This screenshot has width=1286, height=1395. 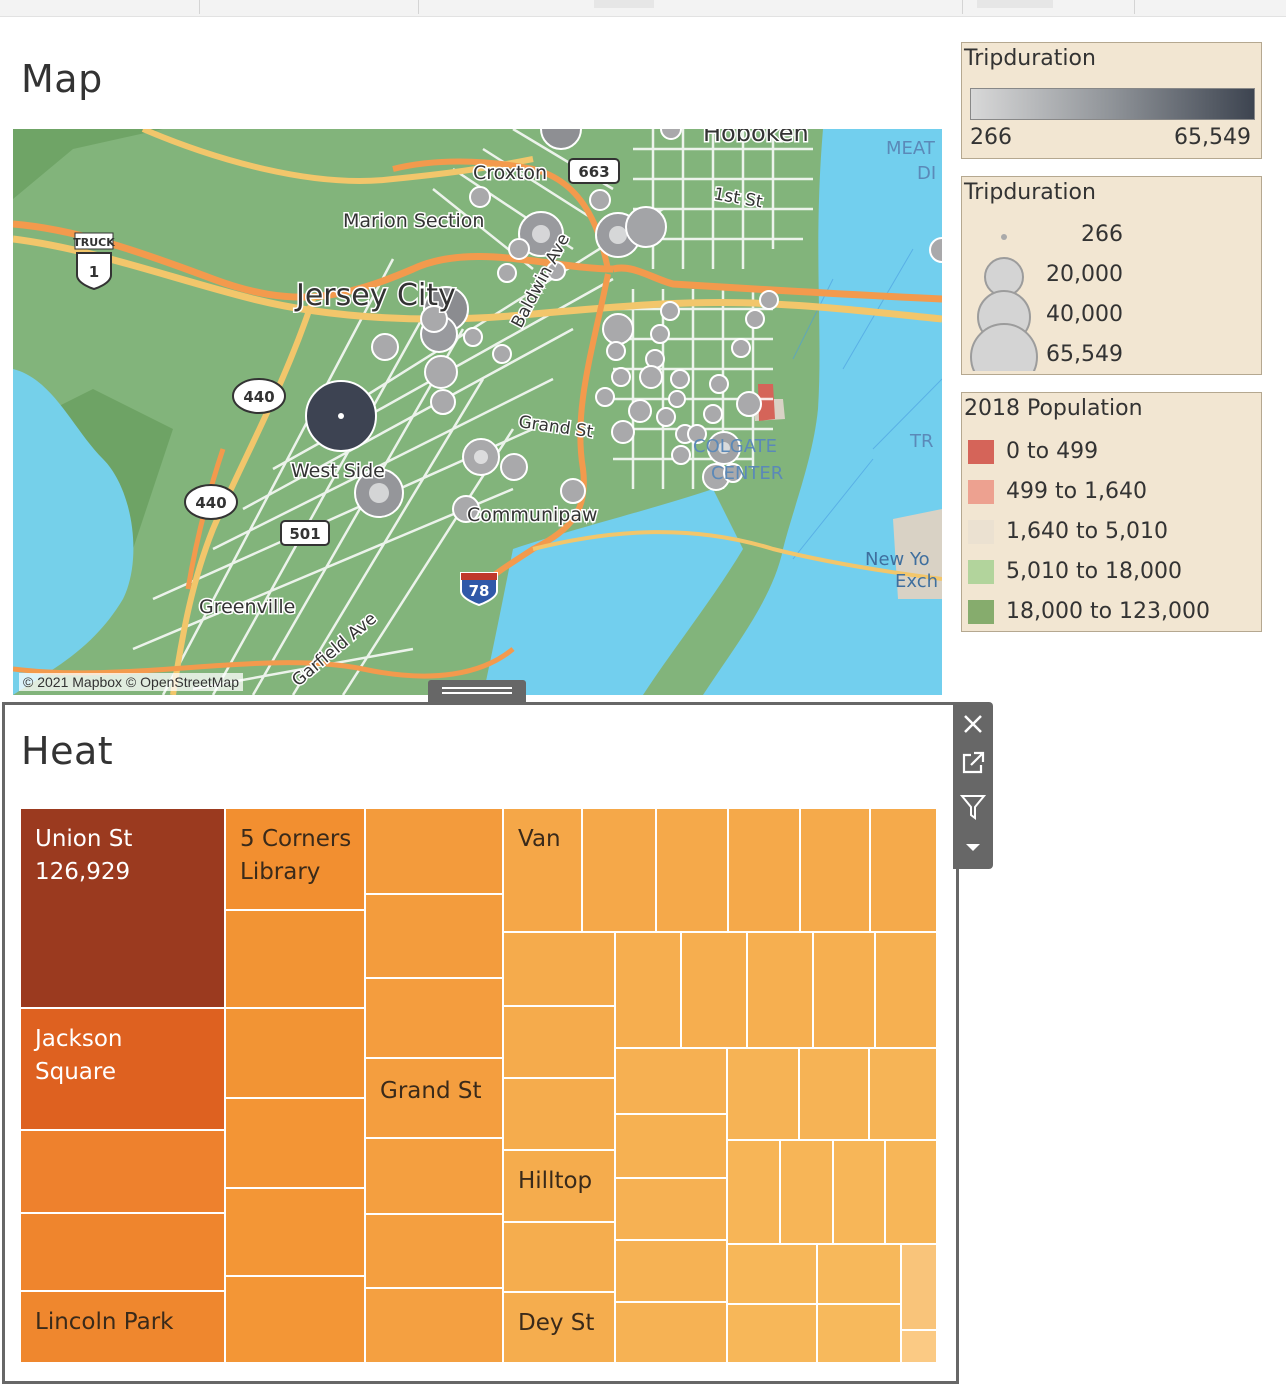 I want to click on treemap-cell-van: Van, so click(x=542, y=870).